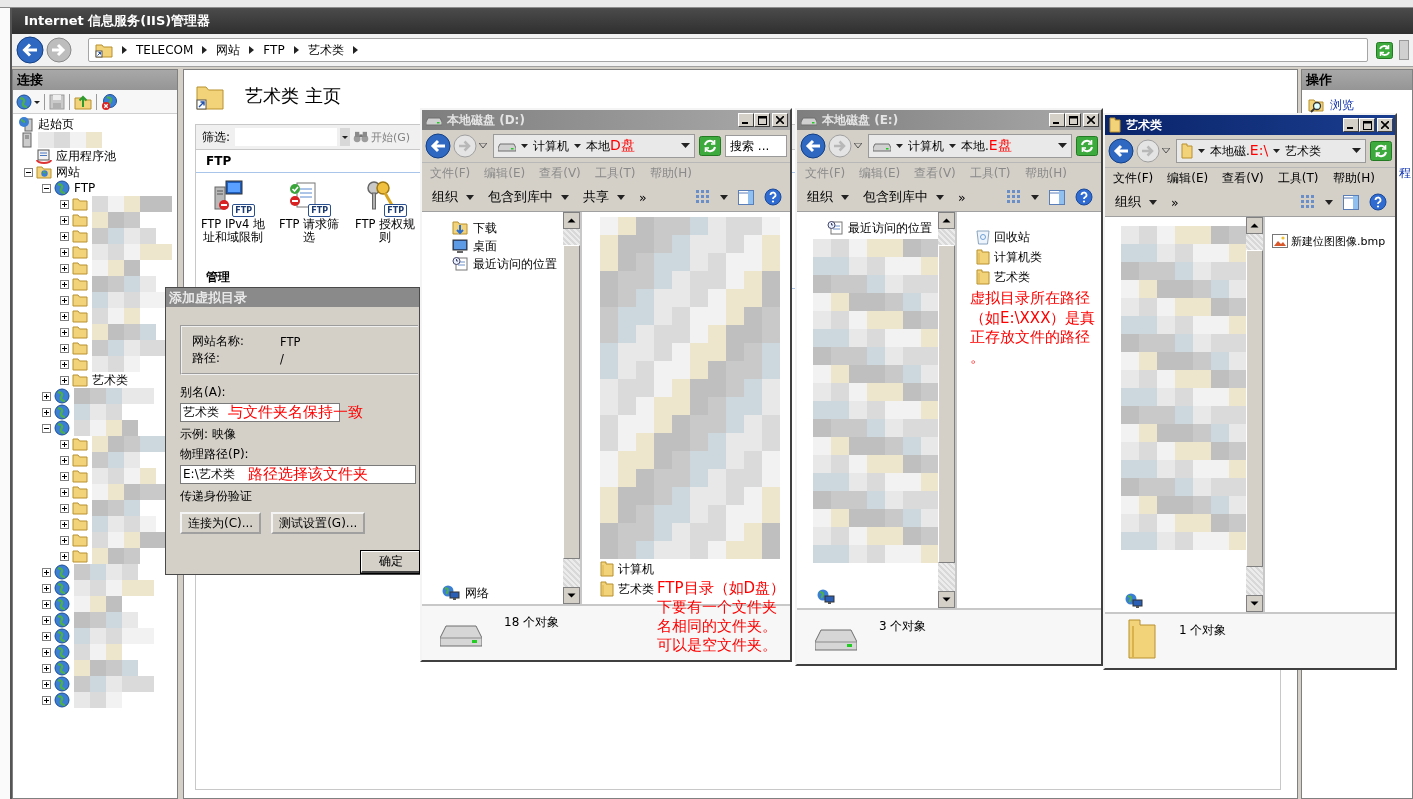 The height and width of the screenshot is (799, 1413). Describe the element at coordinates (1303, 151) in the screenshot. I see `breadcrumb-item: 艺术类` at that location.